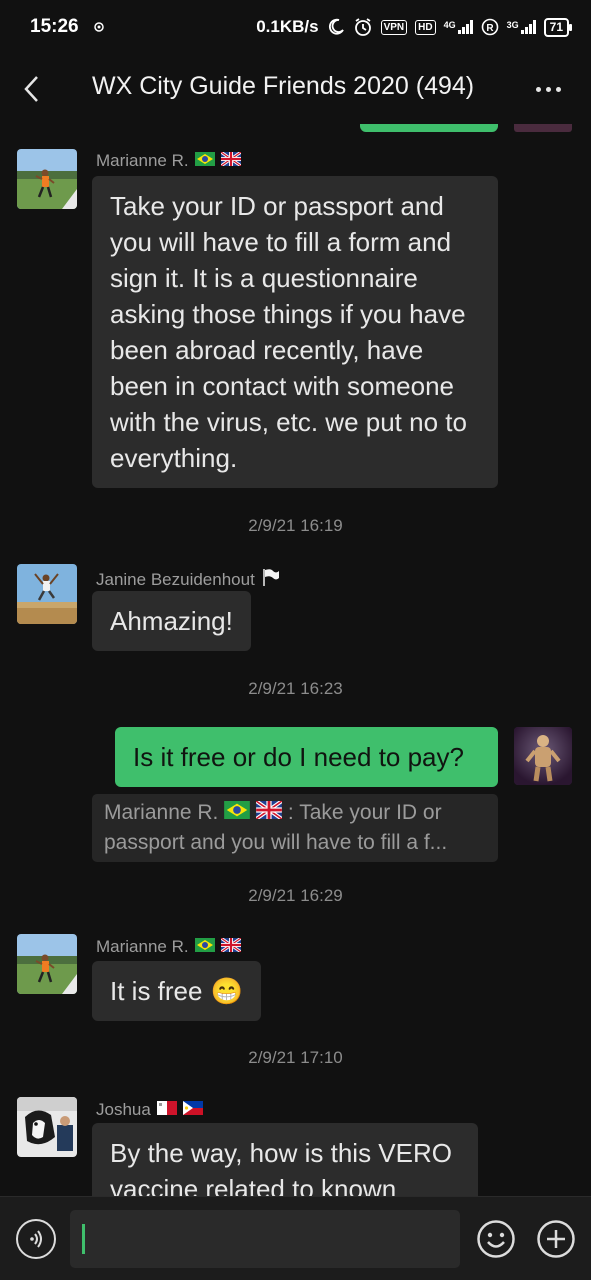 This screenshot has width=591, height=1280. I want to click on sender-name: Joshua, so click(149, 1110).